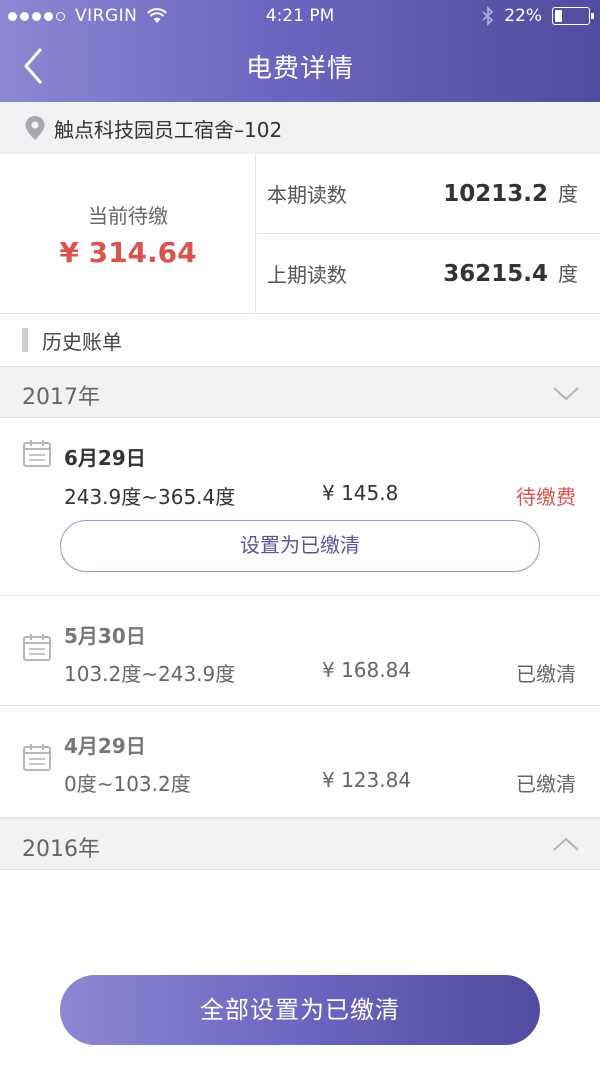 This screenshot has width=600, height=1067. What do you see at coordinates (300, 51) in the screenshot?
I see `app-header: VIRGIN 4:21 PM 22% 电费详情` at bounding box center [300, 51].